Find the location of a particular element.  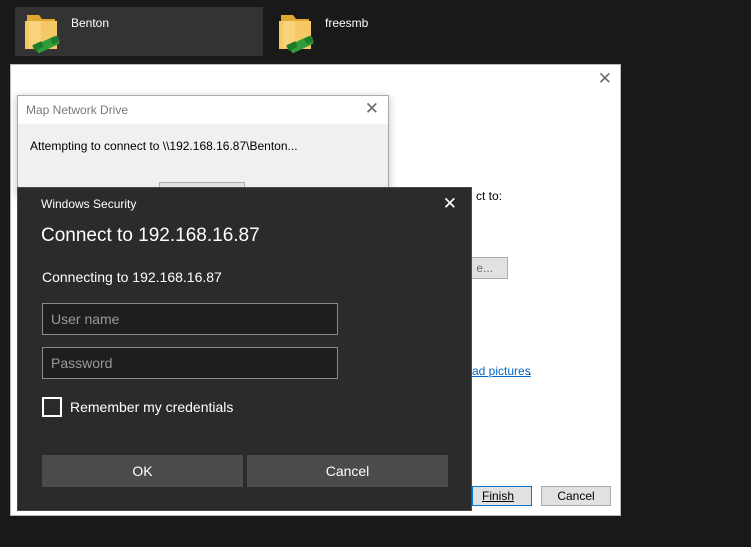

dialog-heading: Connect to 192.168.16.87 is located at coordinates (150, 235).